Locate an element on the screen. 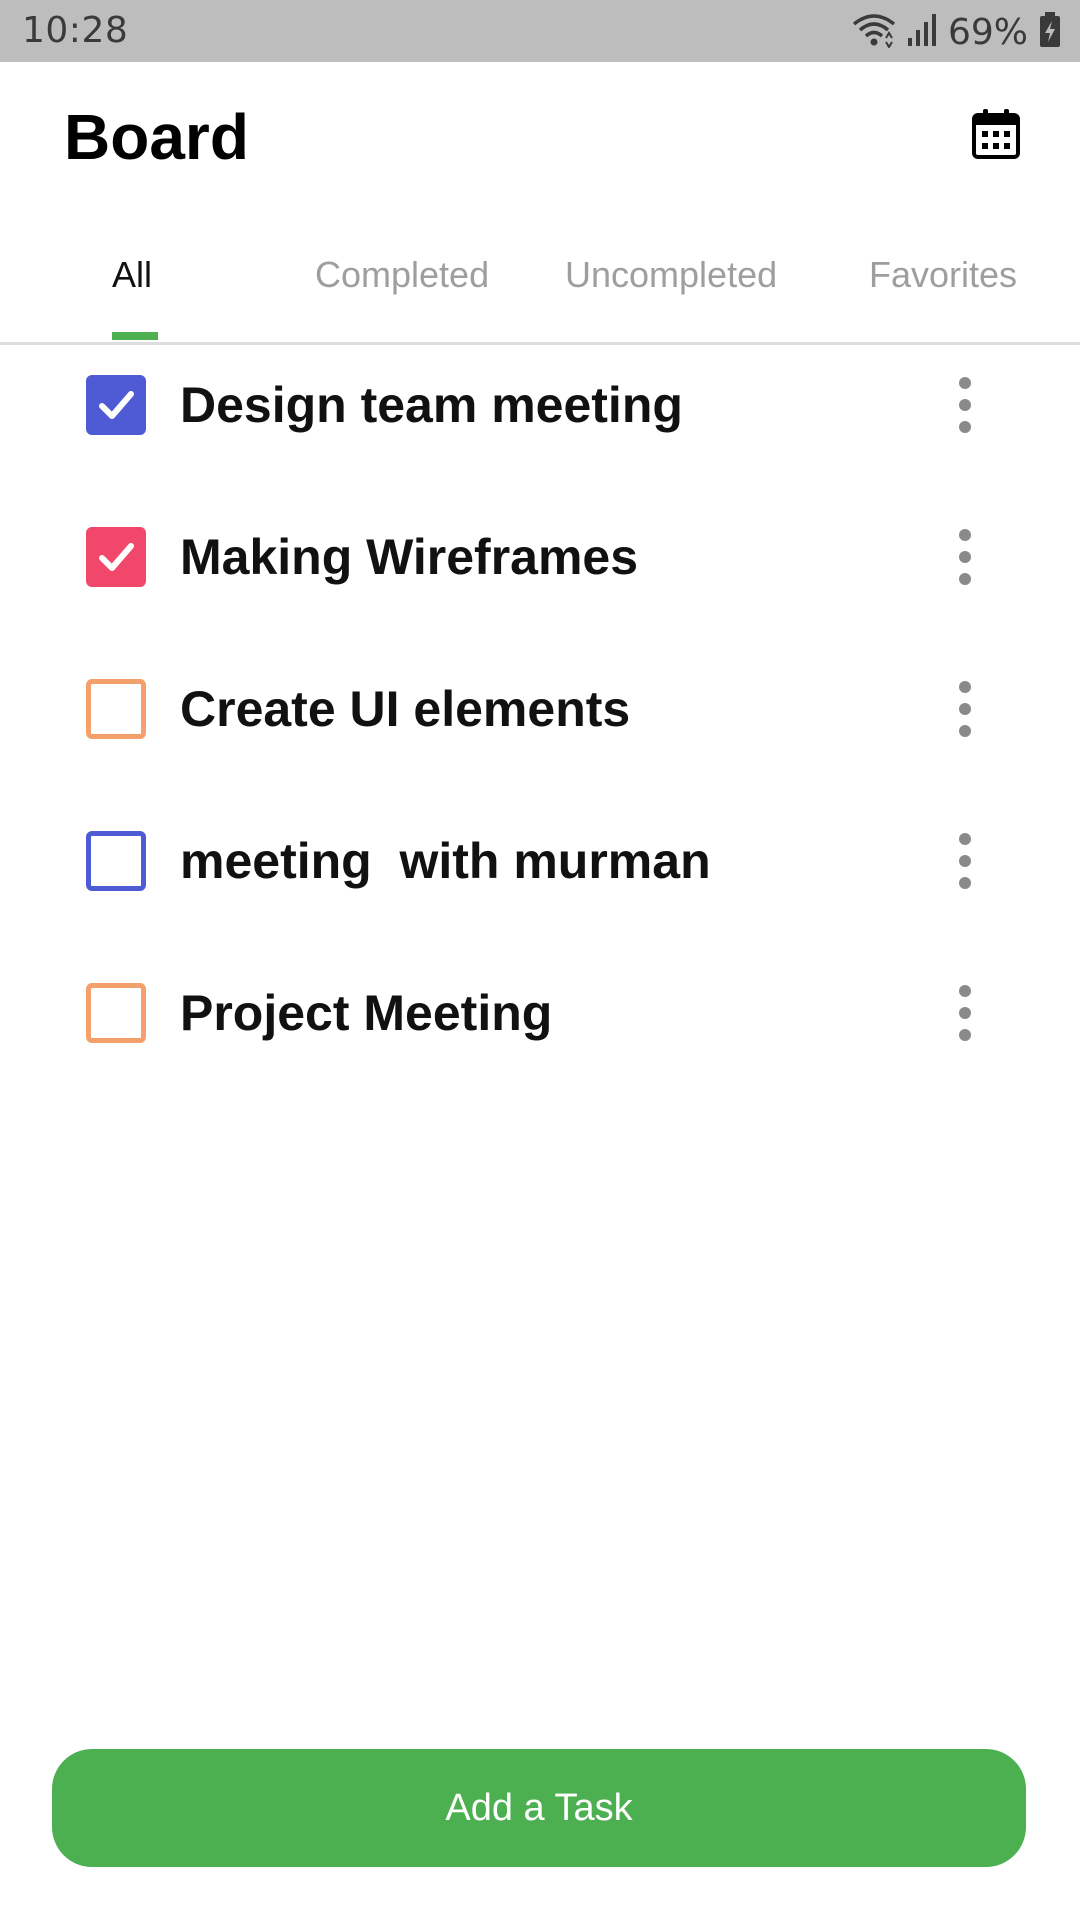 The image size is (1080, 1920). task-title: meeting with murman is located at coordinates (445, 861).